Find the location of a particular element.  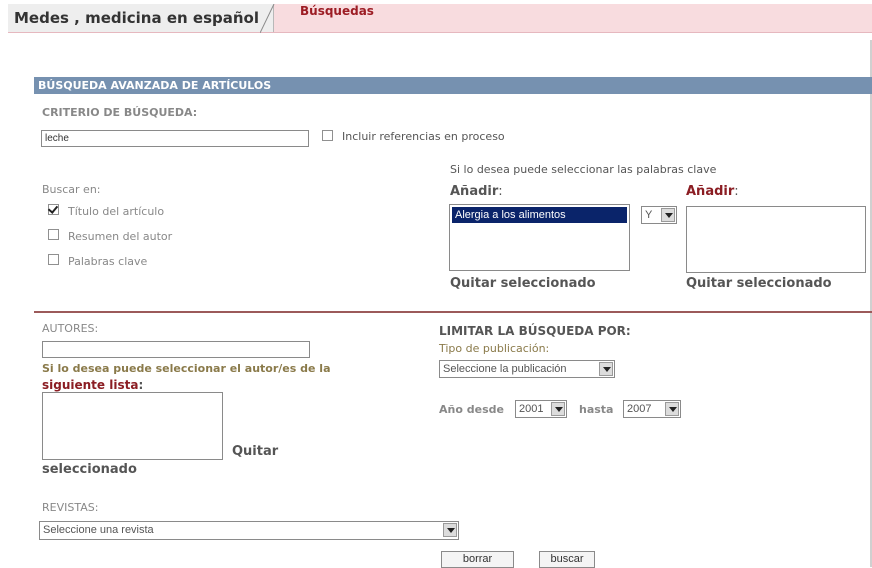

remove-keyword-right: Quitar seleccionado is located at coordinates (759, 283).